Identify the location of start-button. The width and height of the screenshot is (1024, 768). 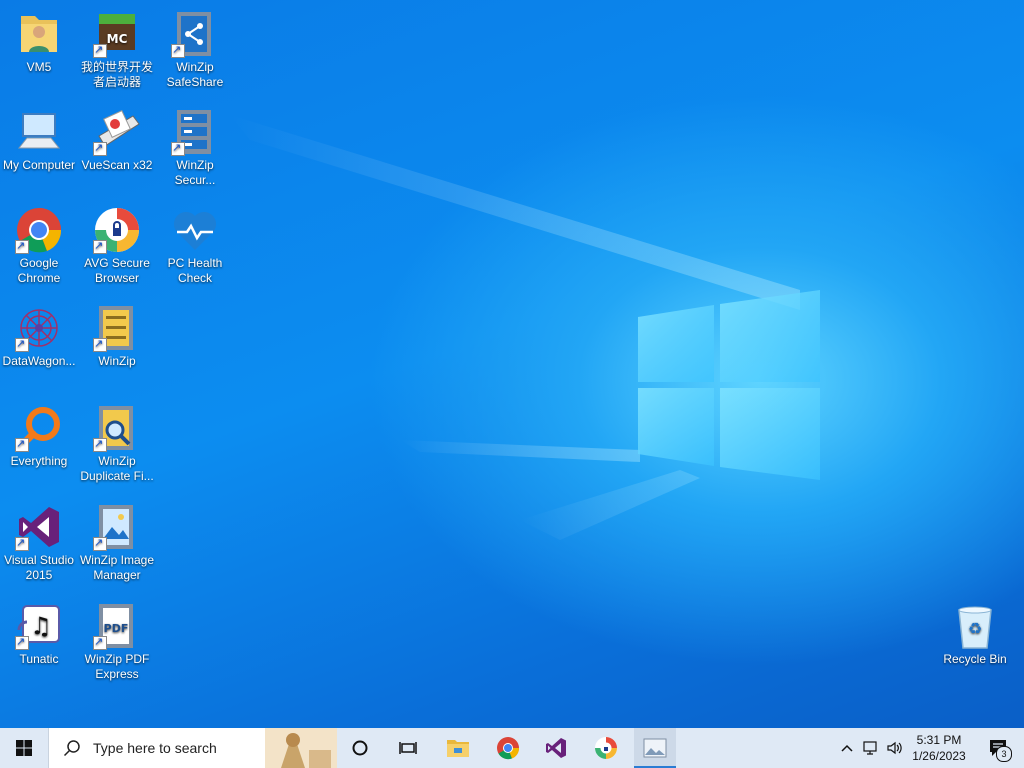
(24, 748).